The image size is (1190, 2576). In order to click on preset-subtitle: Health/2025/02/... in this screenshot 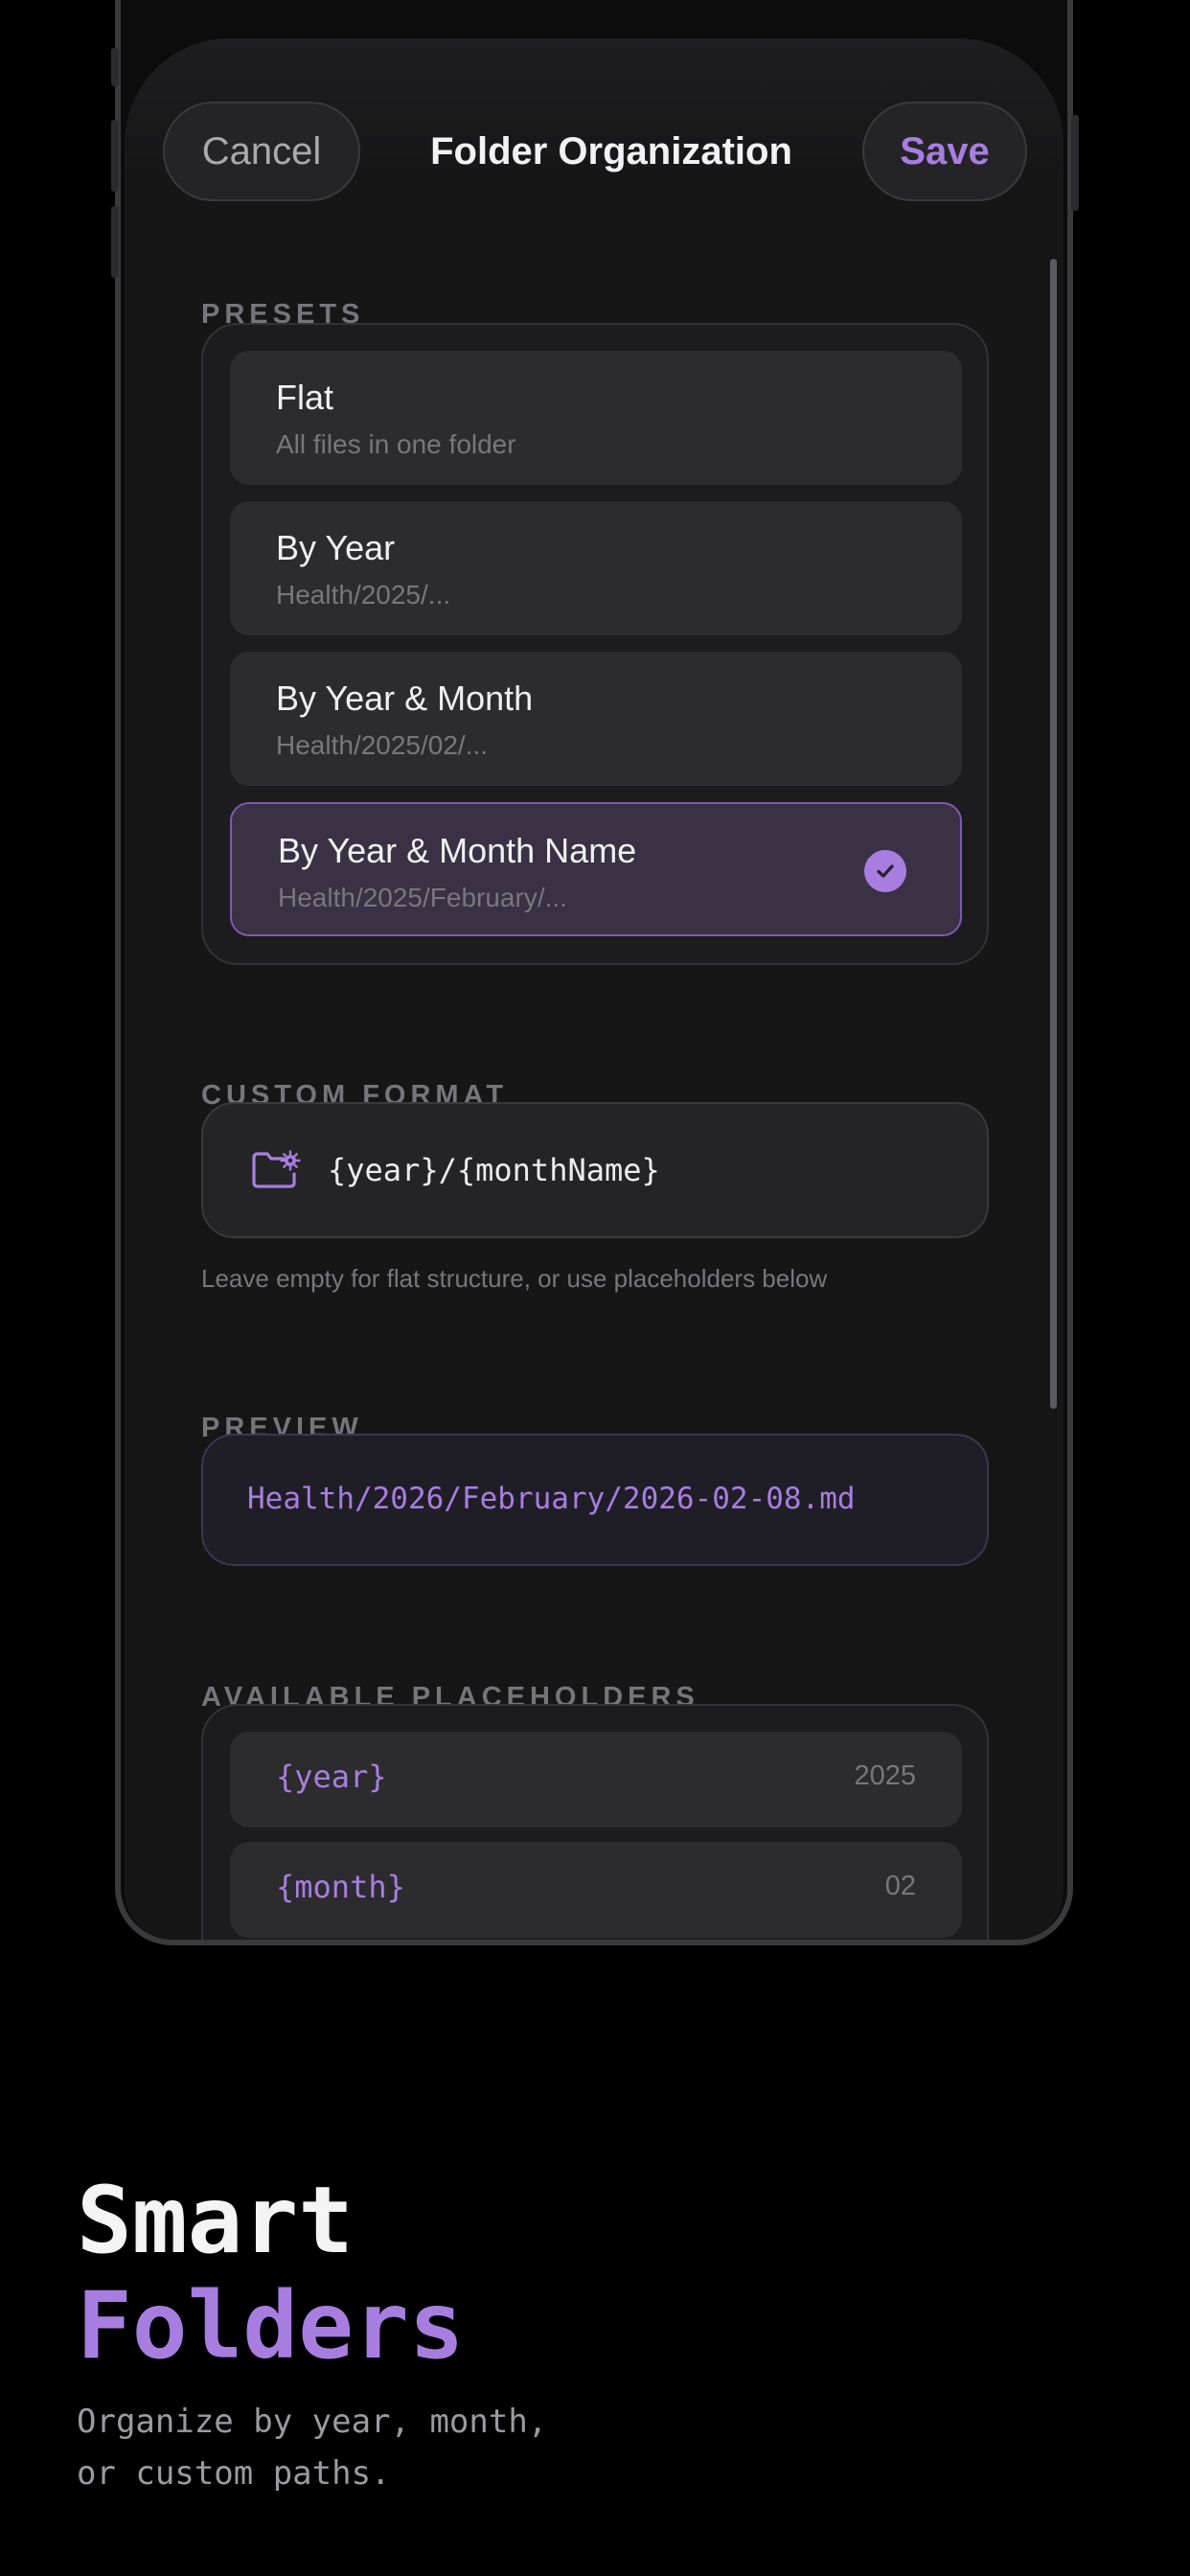, I will do `click(382, 745)`.